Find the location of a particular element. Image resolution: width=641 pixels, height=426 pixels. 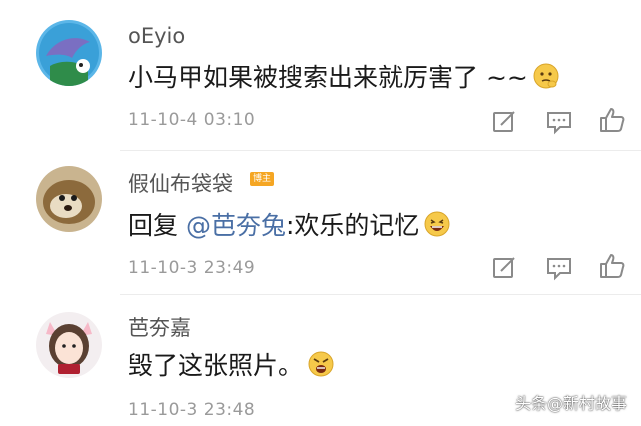

comment-timestamp: 11-10-4 03:10 is located at coordinates (192, 120).